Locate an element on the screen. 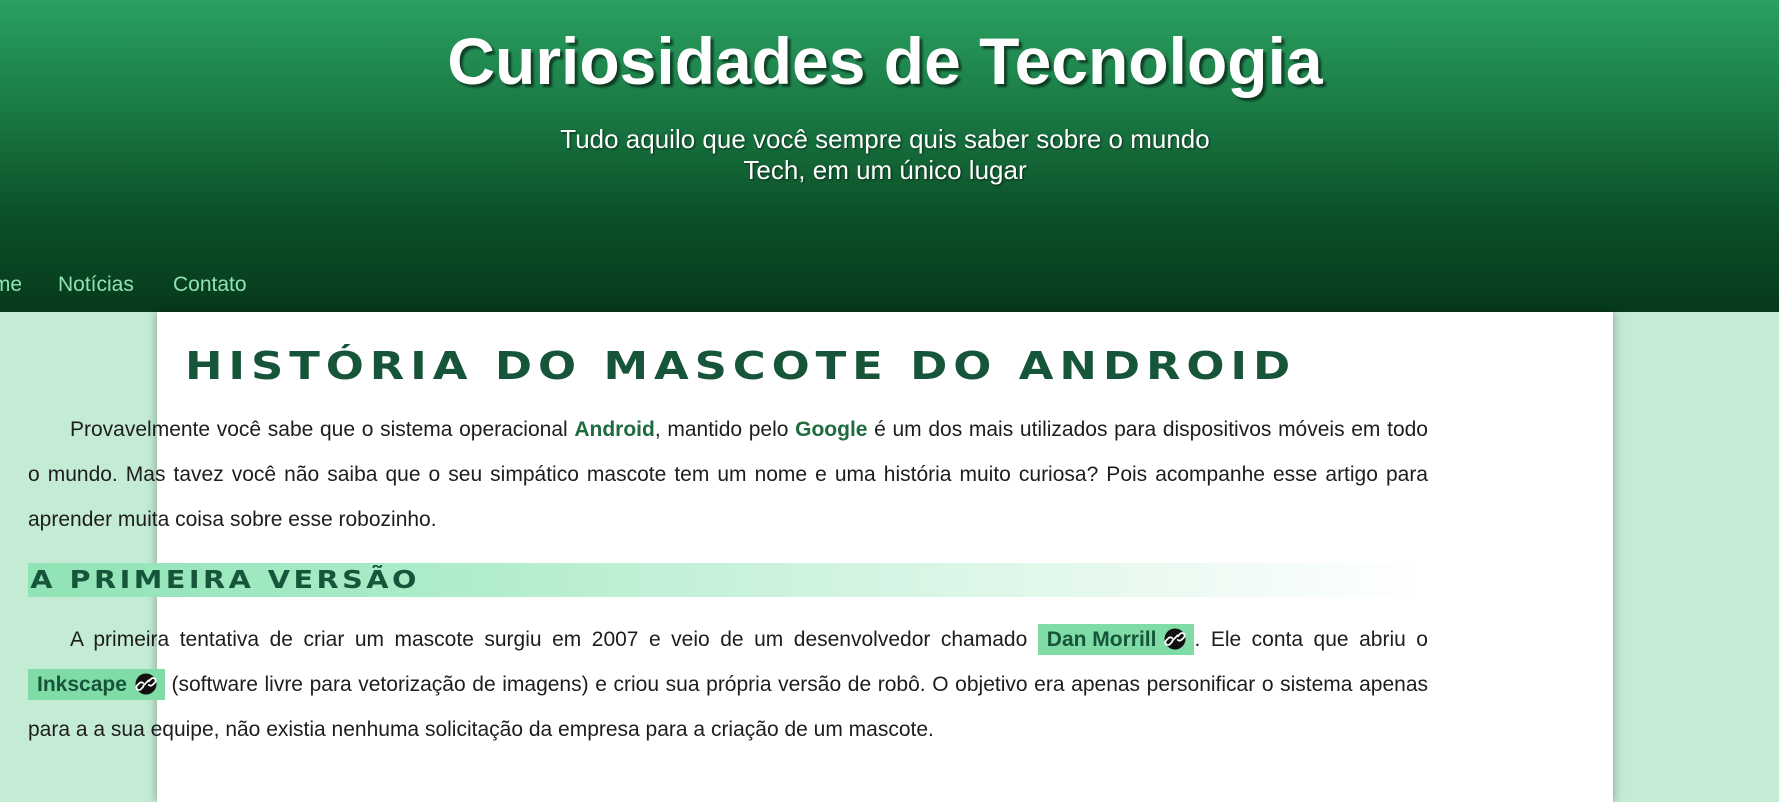  section-heading-text: A Primeira Versão is located at coordinates (225, 579).